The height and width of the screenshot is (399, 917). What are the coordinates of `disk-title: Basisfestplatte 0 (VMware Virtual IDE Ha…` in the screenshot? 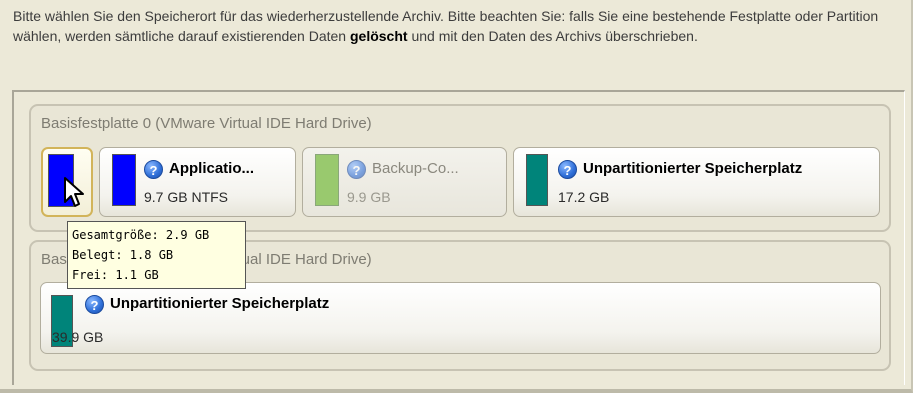 It's located at (206, 123).